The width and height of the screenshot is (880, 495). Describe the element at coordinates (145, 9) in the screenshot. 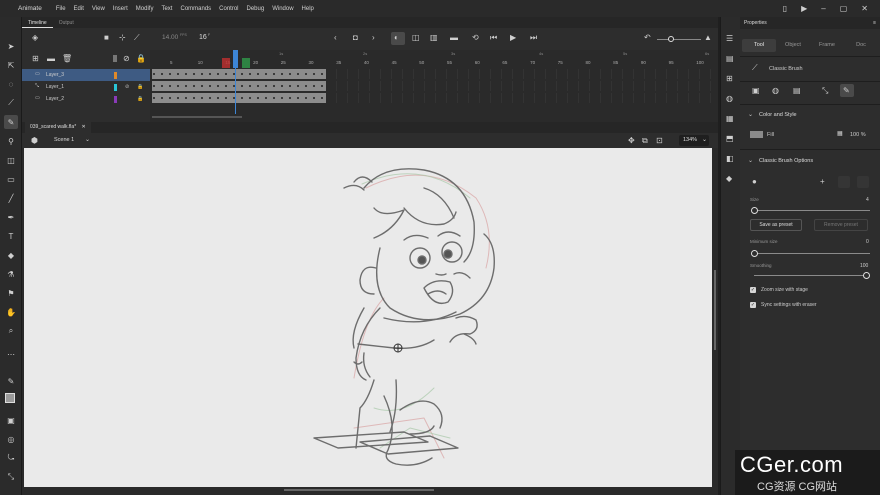

I see `menu-modify: Modify` at that location.